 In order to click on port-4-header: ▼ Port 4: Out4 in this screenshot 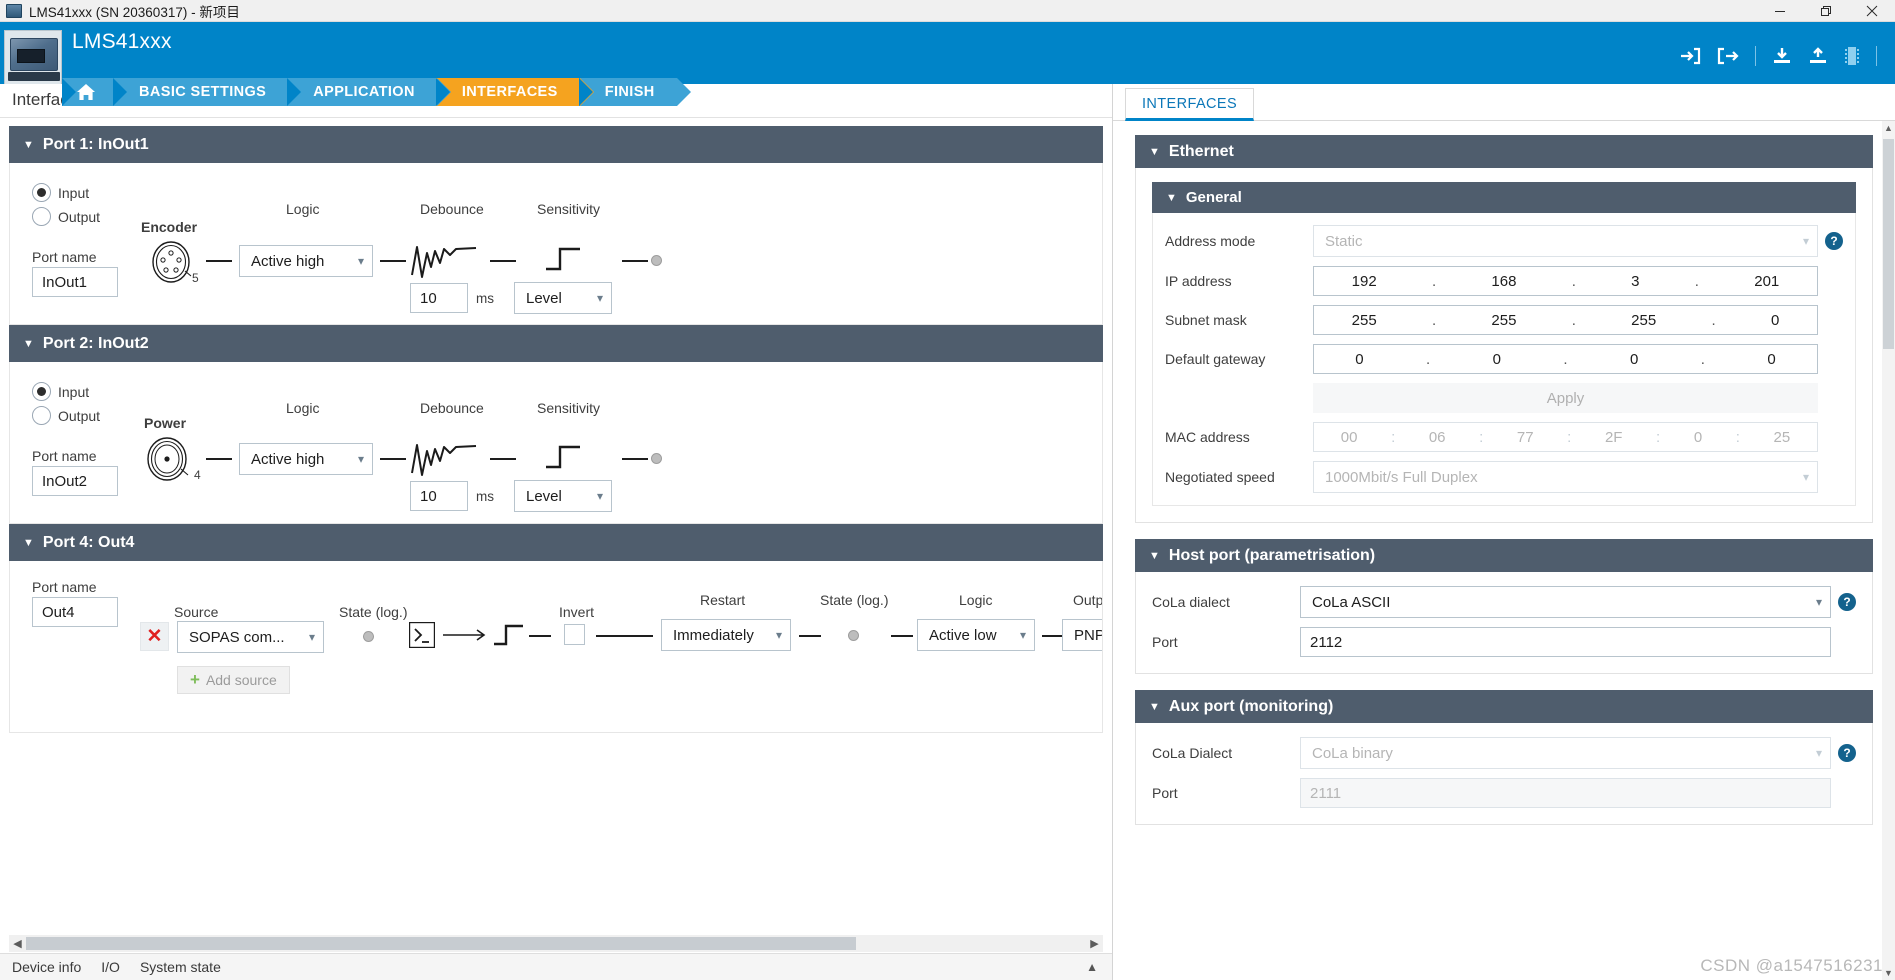, I will do `click(556, 542)`.